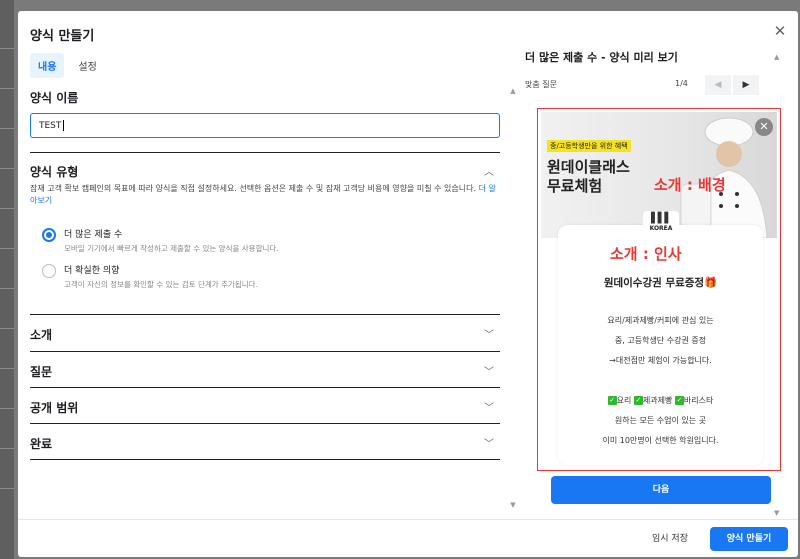  Describe the element at coordinates (265, 125) in the screenshot. I see `form-name-input: TEST` at that location.